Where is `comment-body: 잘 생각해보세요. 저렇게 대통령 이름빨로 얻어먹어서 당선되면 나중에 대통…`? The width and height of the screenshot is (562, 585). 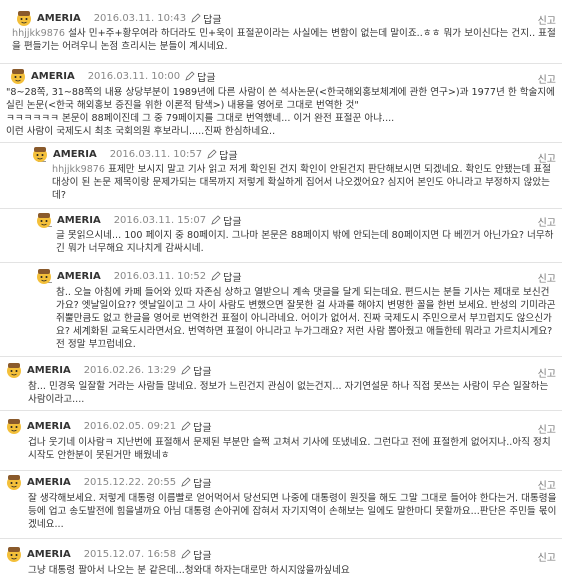 comment-body: 잘 생각해보세요. 저렇게 대통령 이름빨로 얻어먹어서 당선되면 나중에 대통… is located at coordinates (293, 512).